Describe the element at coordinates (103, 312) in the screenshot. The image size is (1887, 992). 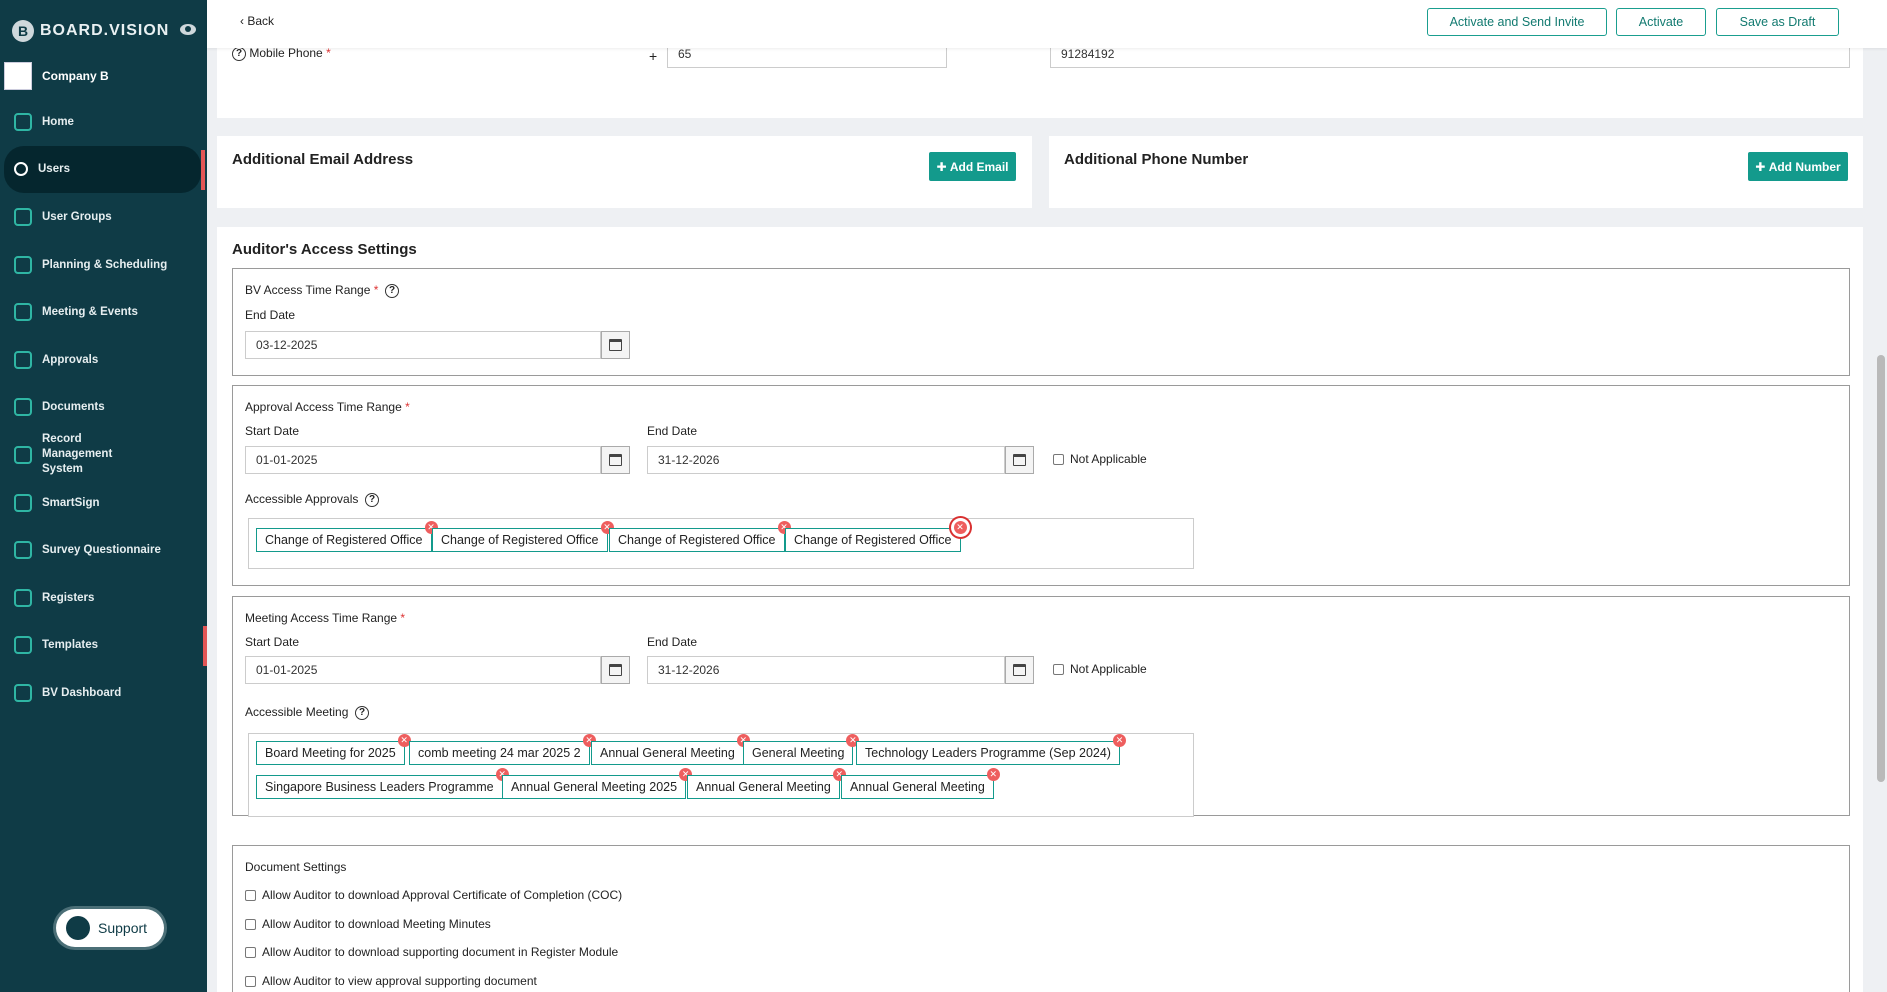
I see `sidebar-item-meetings: Meeting & Events` at that location.